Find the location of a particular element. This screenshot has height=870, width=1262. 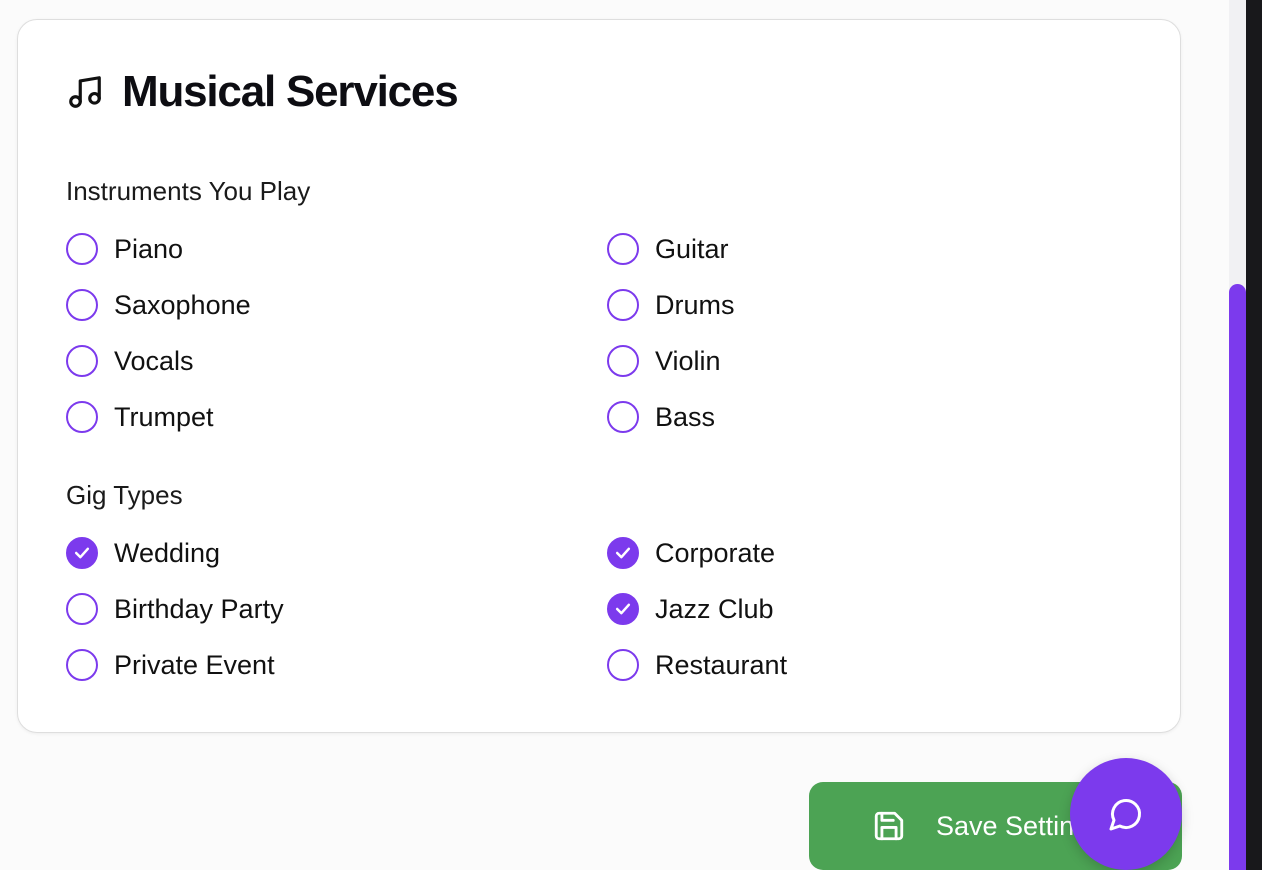

card-header: Musical Services is located at coordinates (262, 91).